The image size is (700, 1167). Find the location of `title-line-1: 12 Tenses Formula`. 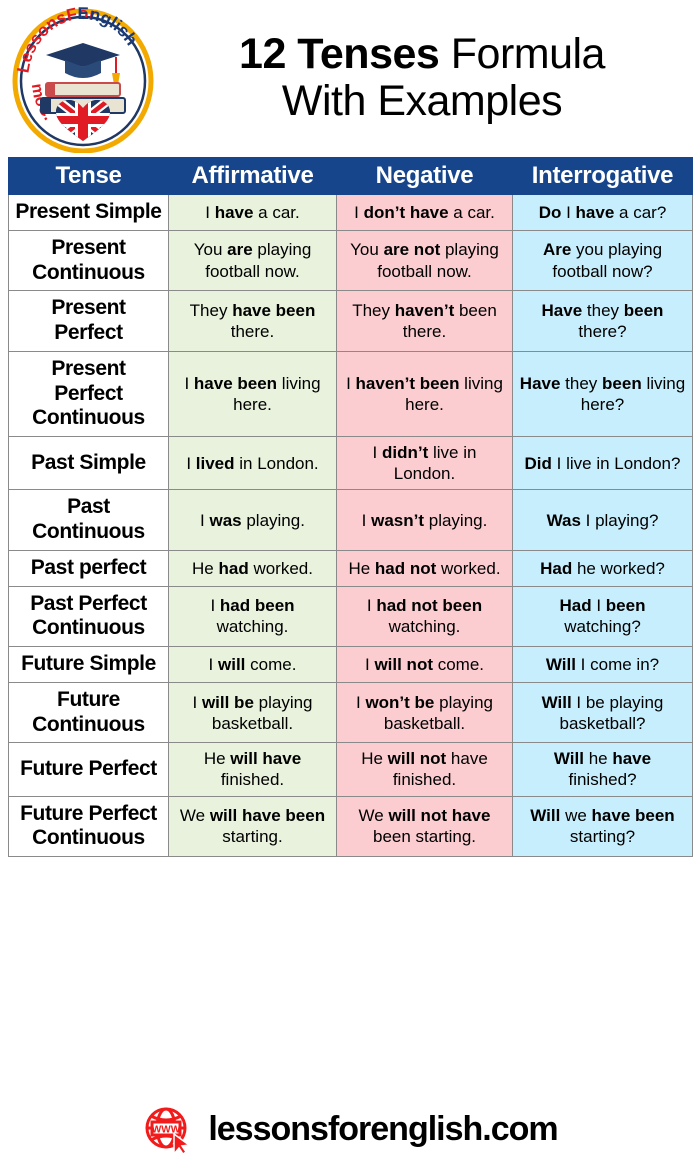

title-line-1: 12 Tenses Formula is located at coordinates (422, 53).